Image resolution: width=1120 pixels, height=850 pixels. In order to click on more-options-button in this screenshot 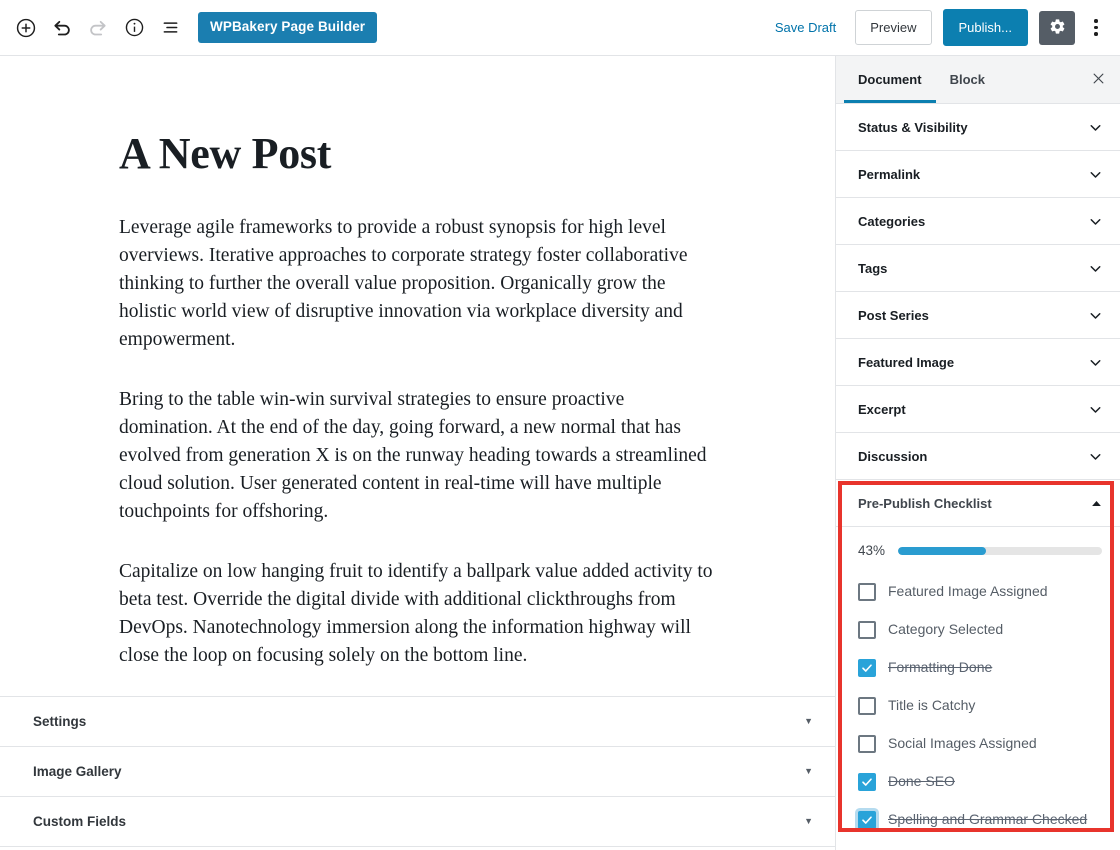, I will do `click(1096, 28)`.